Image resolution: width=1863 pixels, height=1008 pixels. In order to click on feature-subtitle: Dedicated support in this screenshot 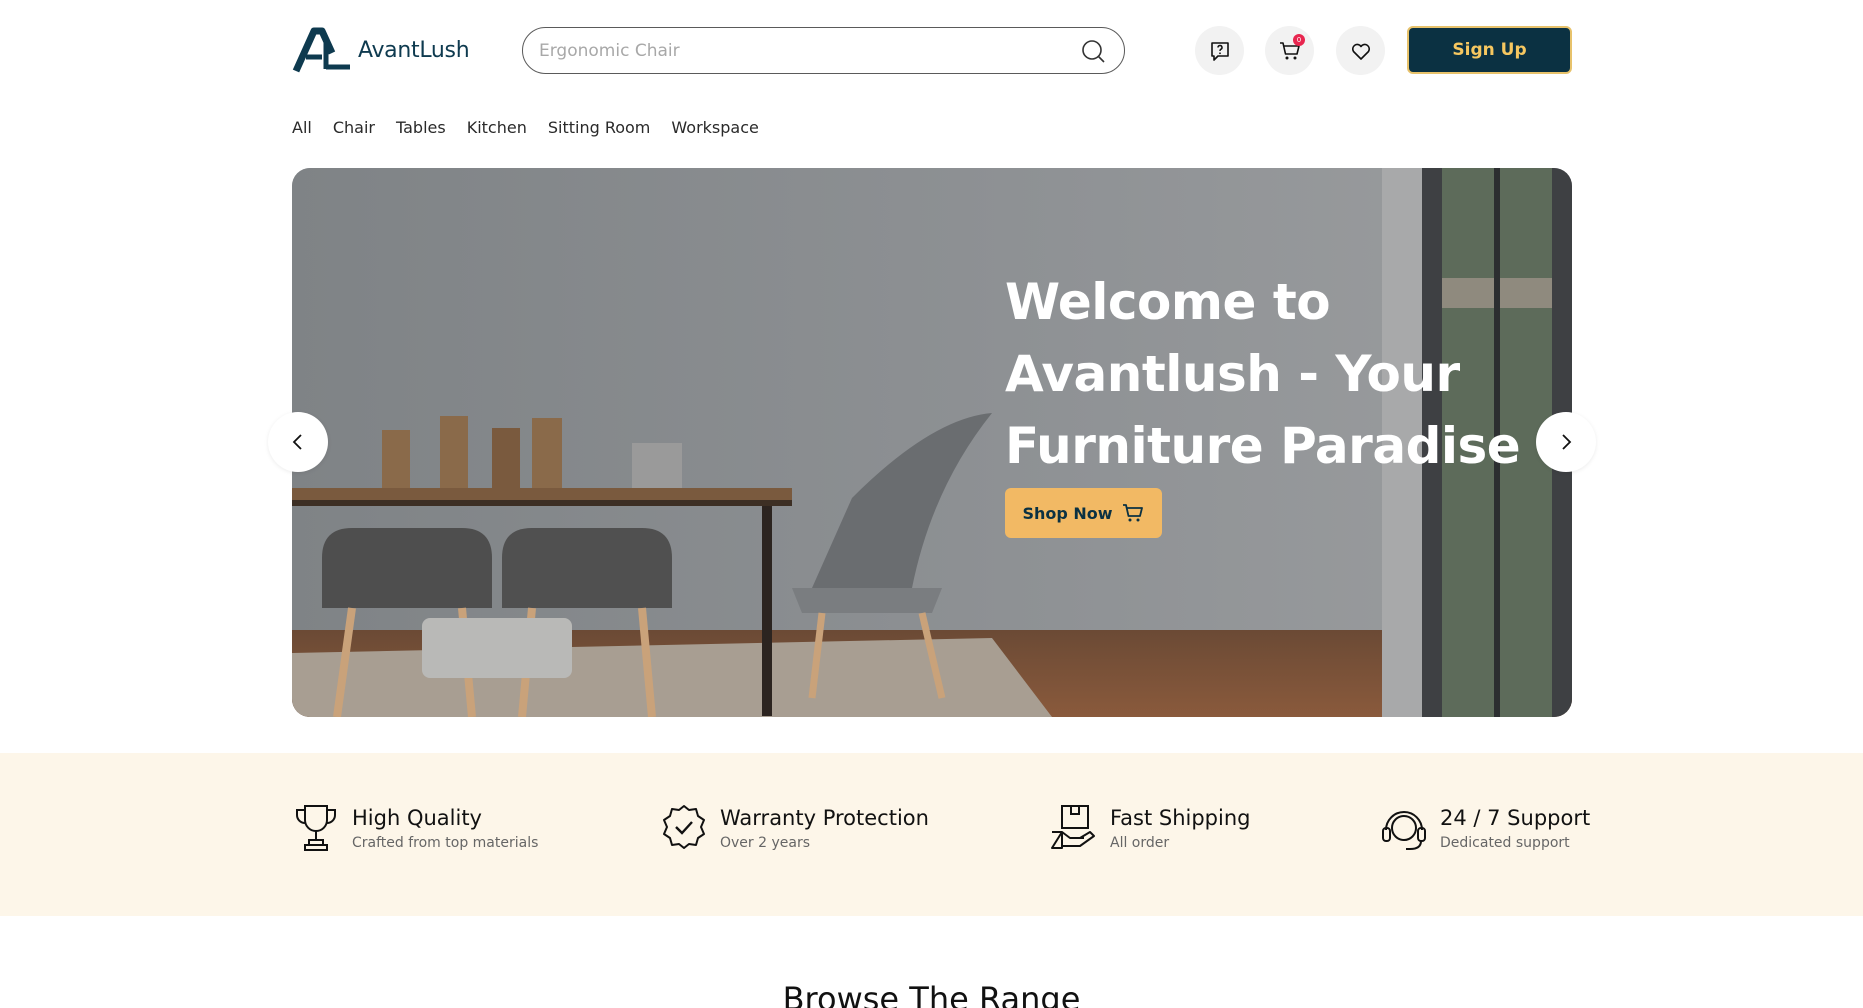, I will do `click(1505, 843)`.